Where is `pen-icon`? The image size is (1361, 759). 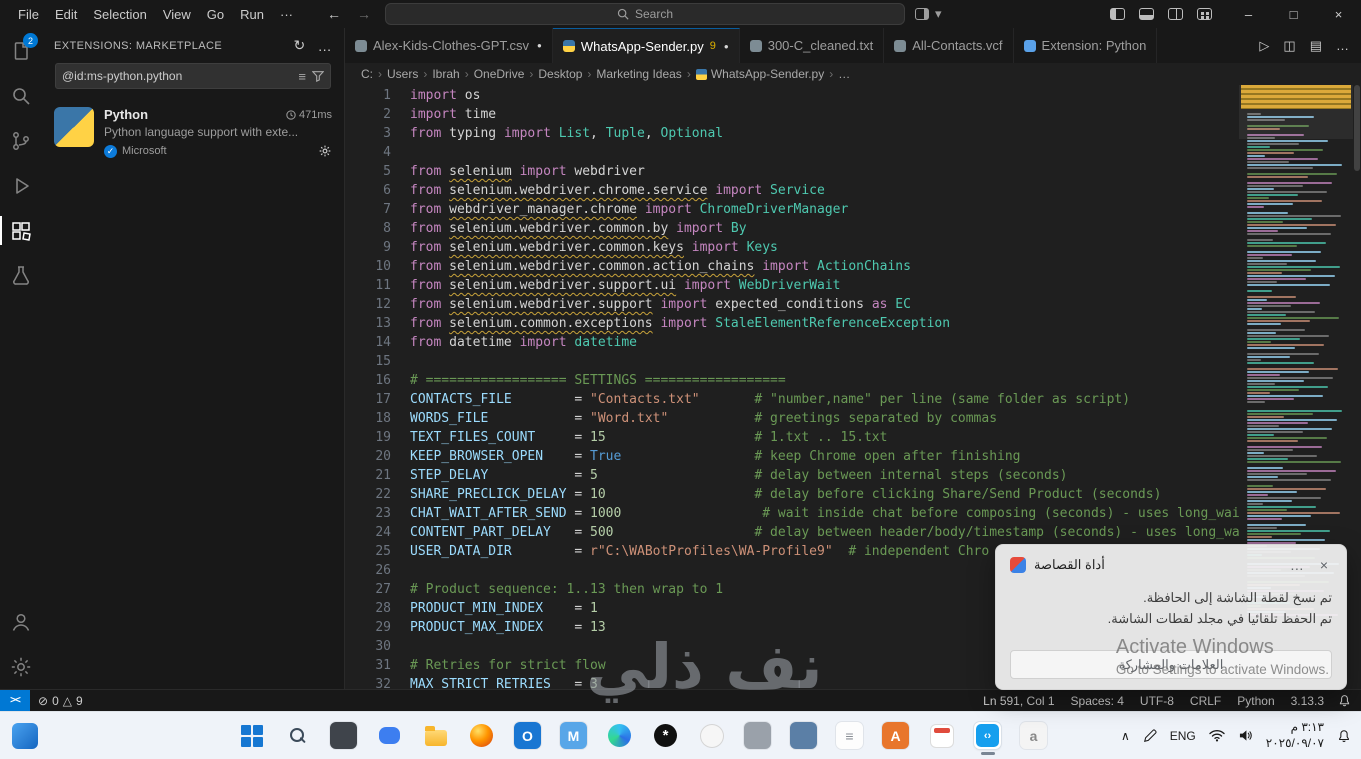 pen-icon is located at coordinates (1150, 735).